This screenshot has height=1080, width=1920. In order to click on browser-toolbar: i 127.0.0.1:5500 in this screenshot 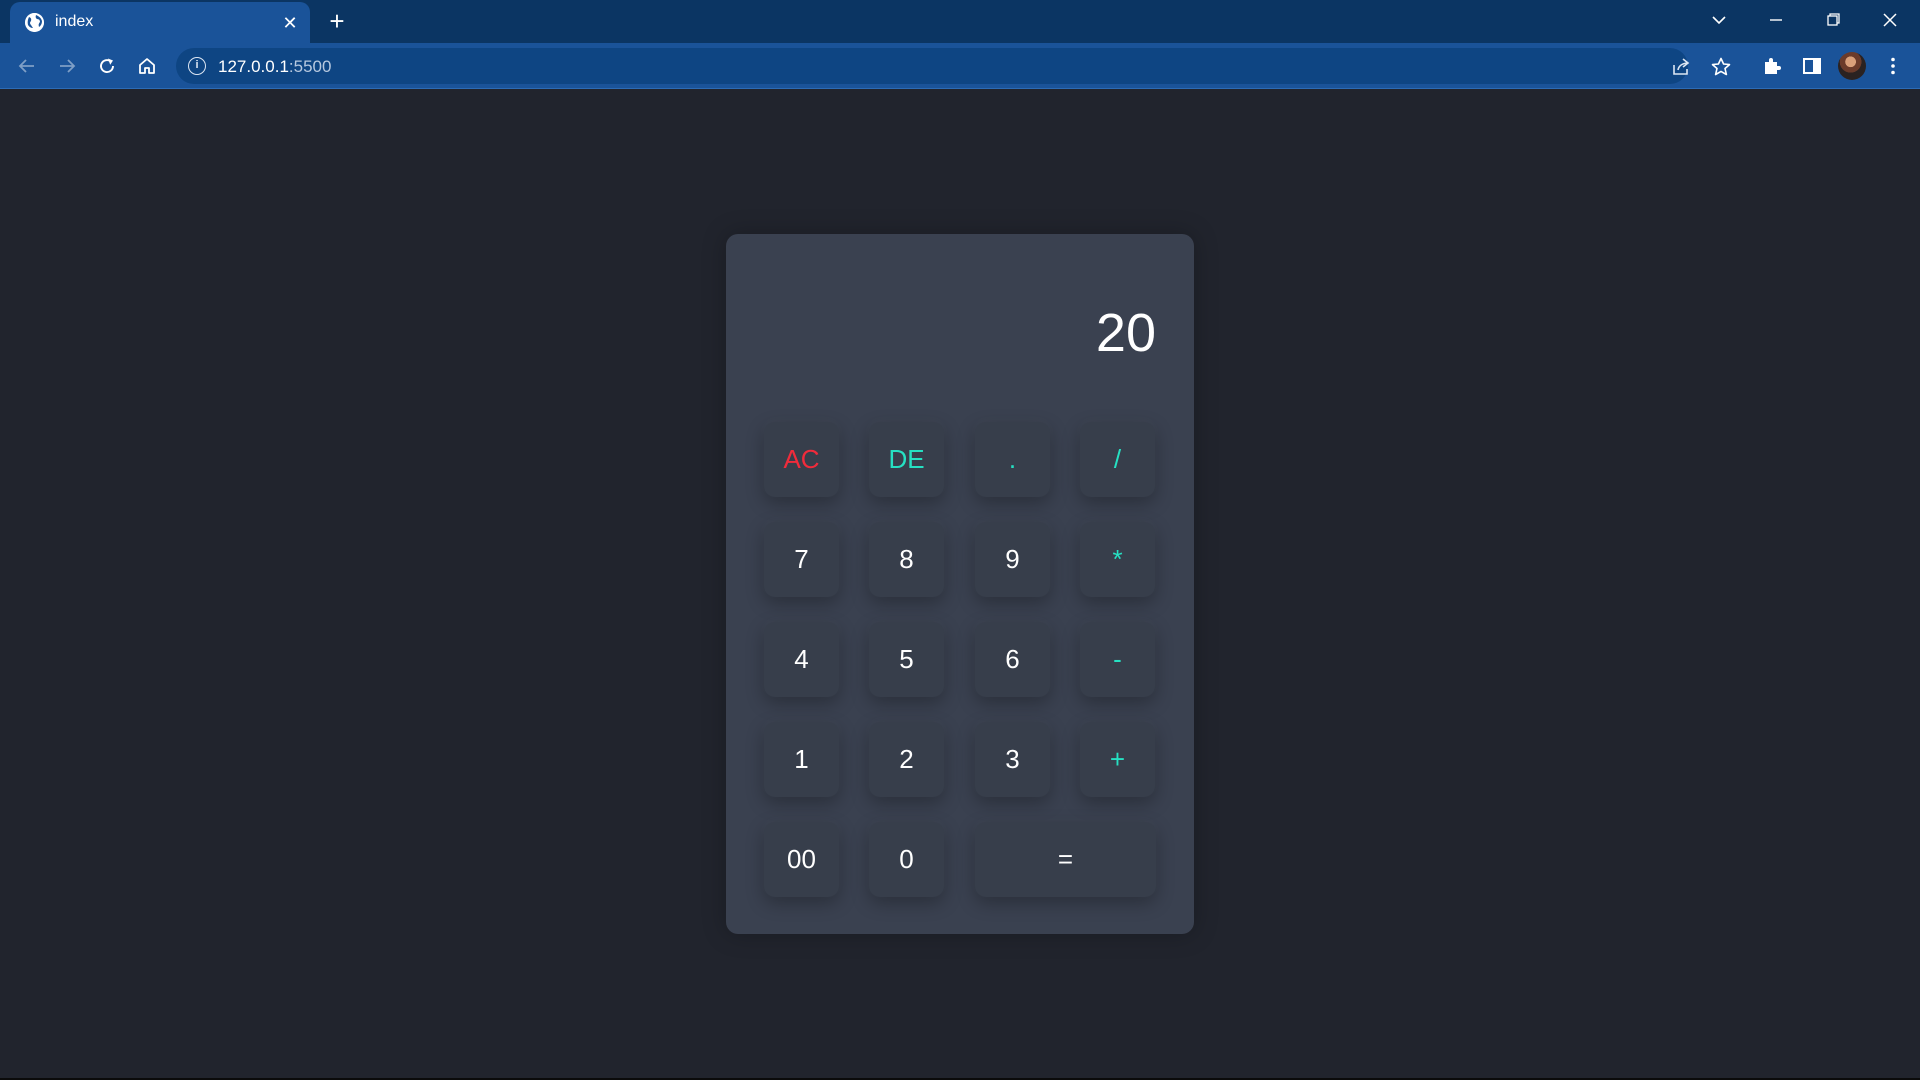, I will do `click(960, 66)`.